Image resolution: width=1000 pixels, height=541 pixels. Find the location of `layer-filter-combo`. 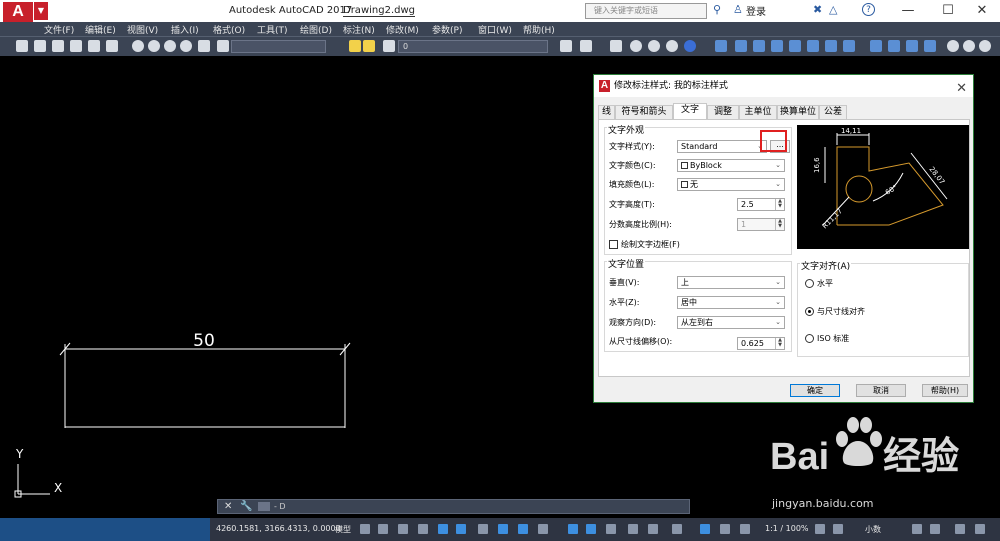

layer-filter-combo is located at coordinates (278, 46).